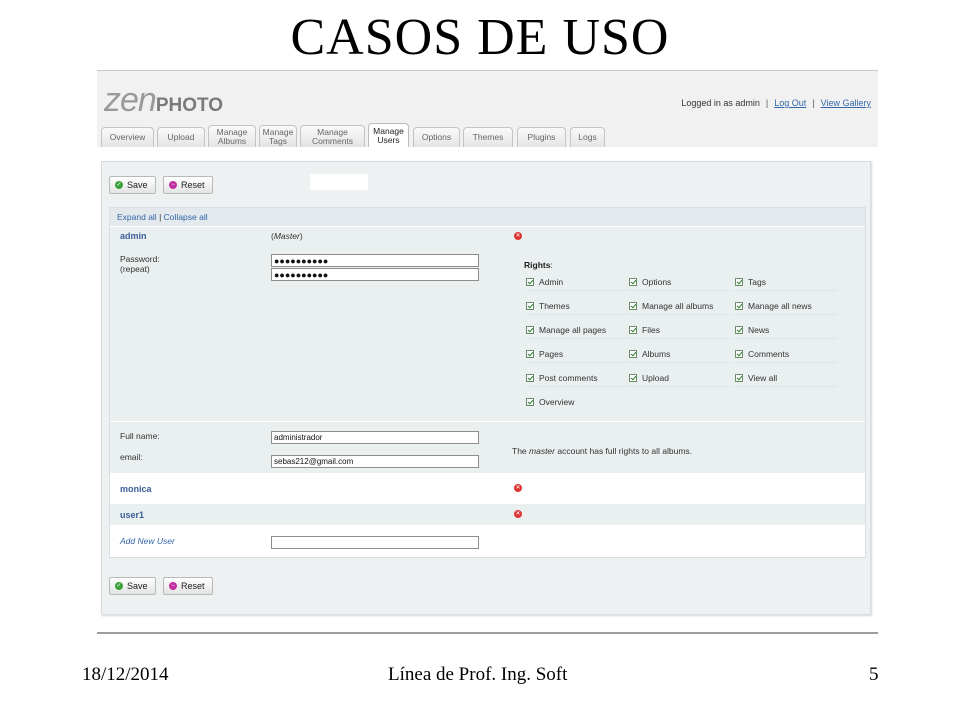  What do you see at coordinates (763, 378) in the screenshot?
I see `right-label: View all` at bounding box center [763, 378].